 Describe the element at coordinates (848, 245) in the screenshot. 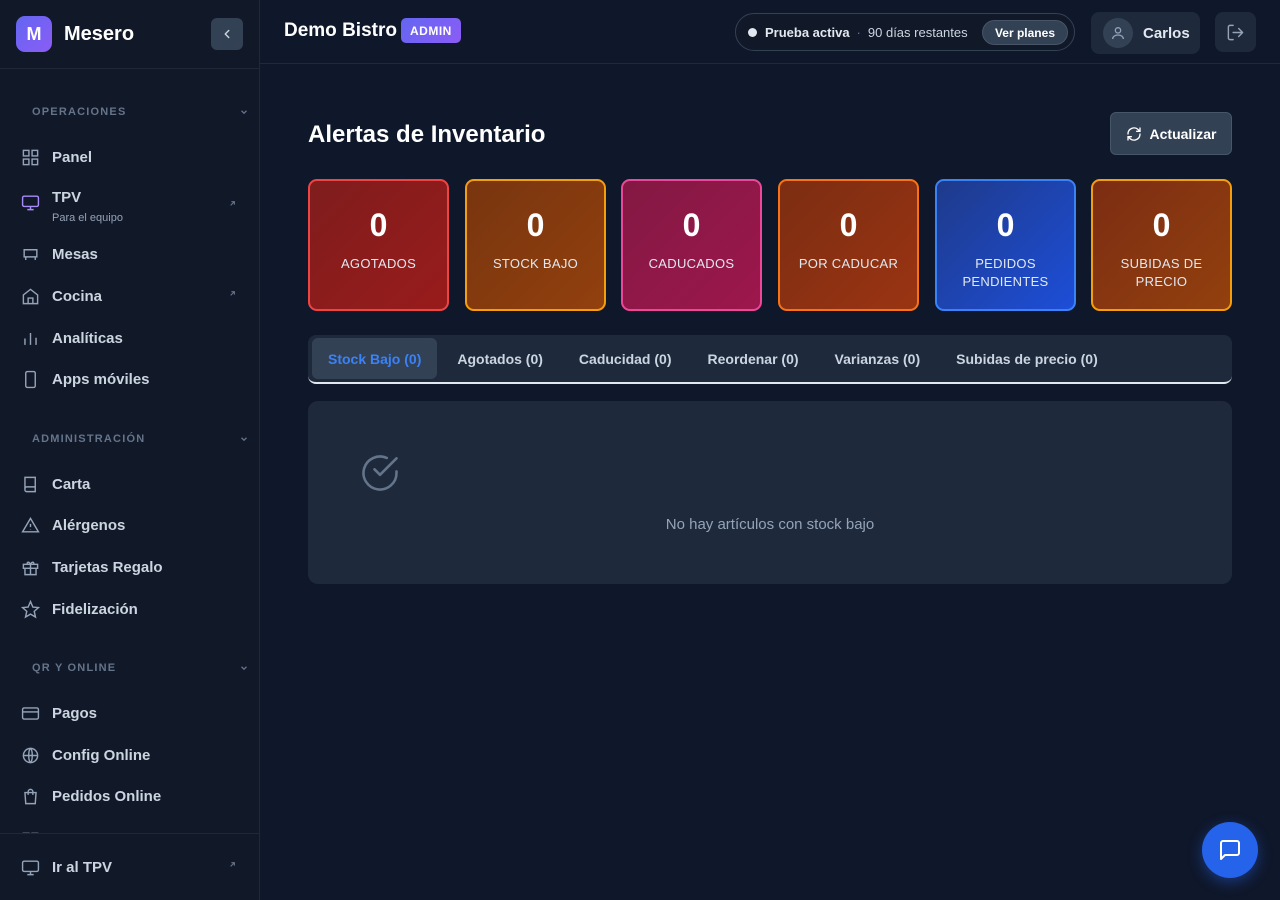

I see `stat-card-por-caducar: 0 POR CADUCAR` at that location.